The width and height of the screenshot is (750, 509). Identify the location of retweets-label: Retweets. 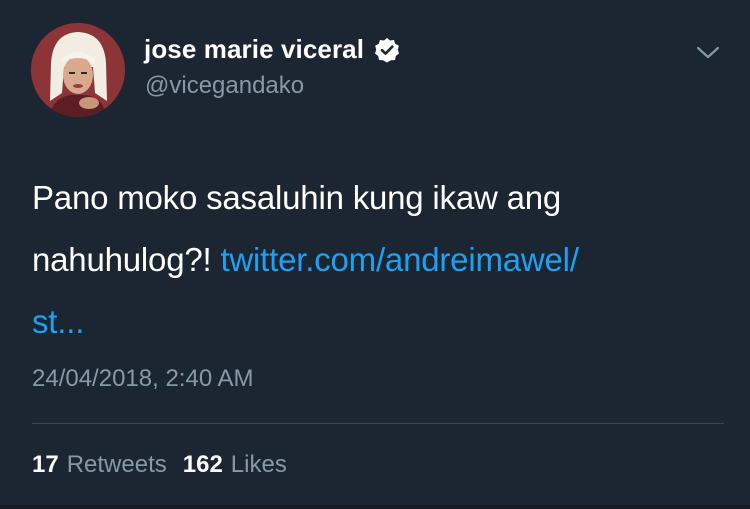
(116, 464).